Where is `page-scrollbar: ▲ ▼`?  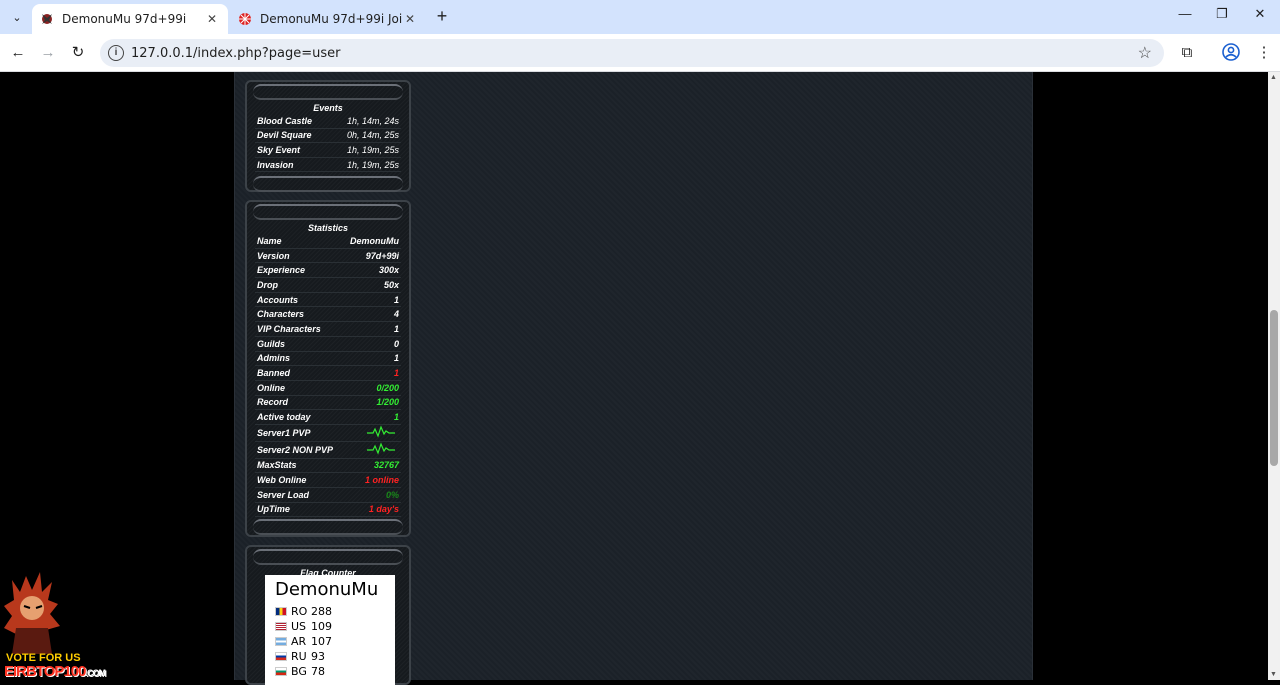 page-scrollbar: ▲ ▼ is located at coordinates (1274, 376).